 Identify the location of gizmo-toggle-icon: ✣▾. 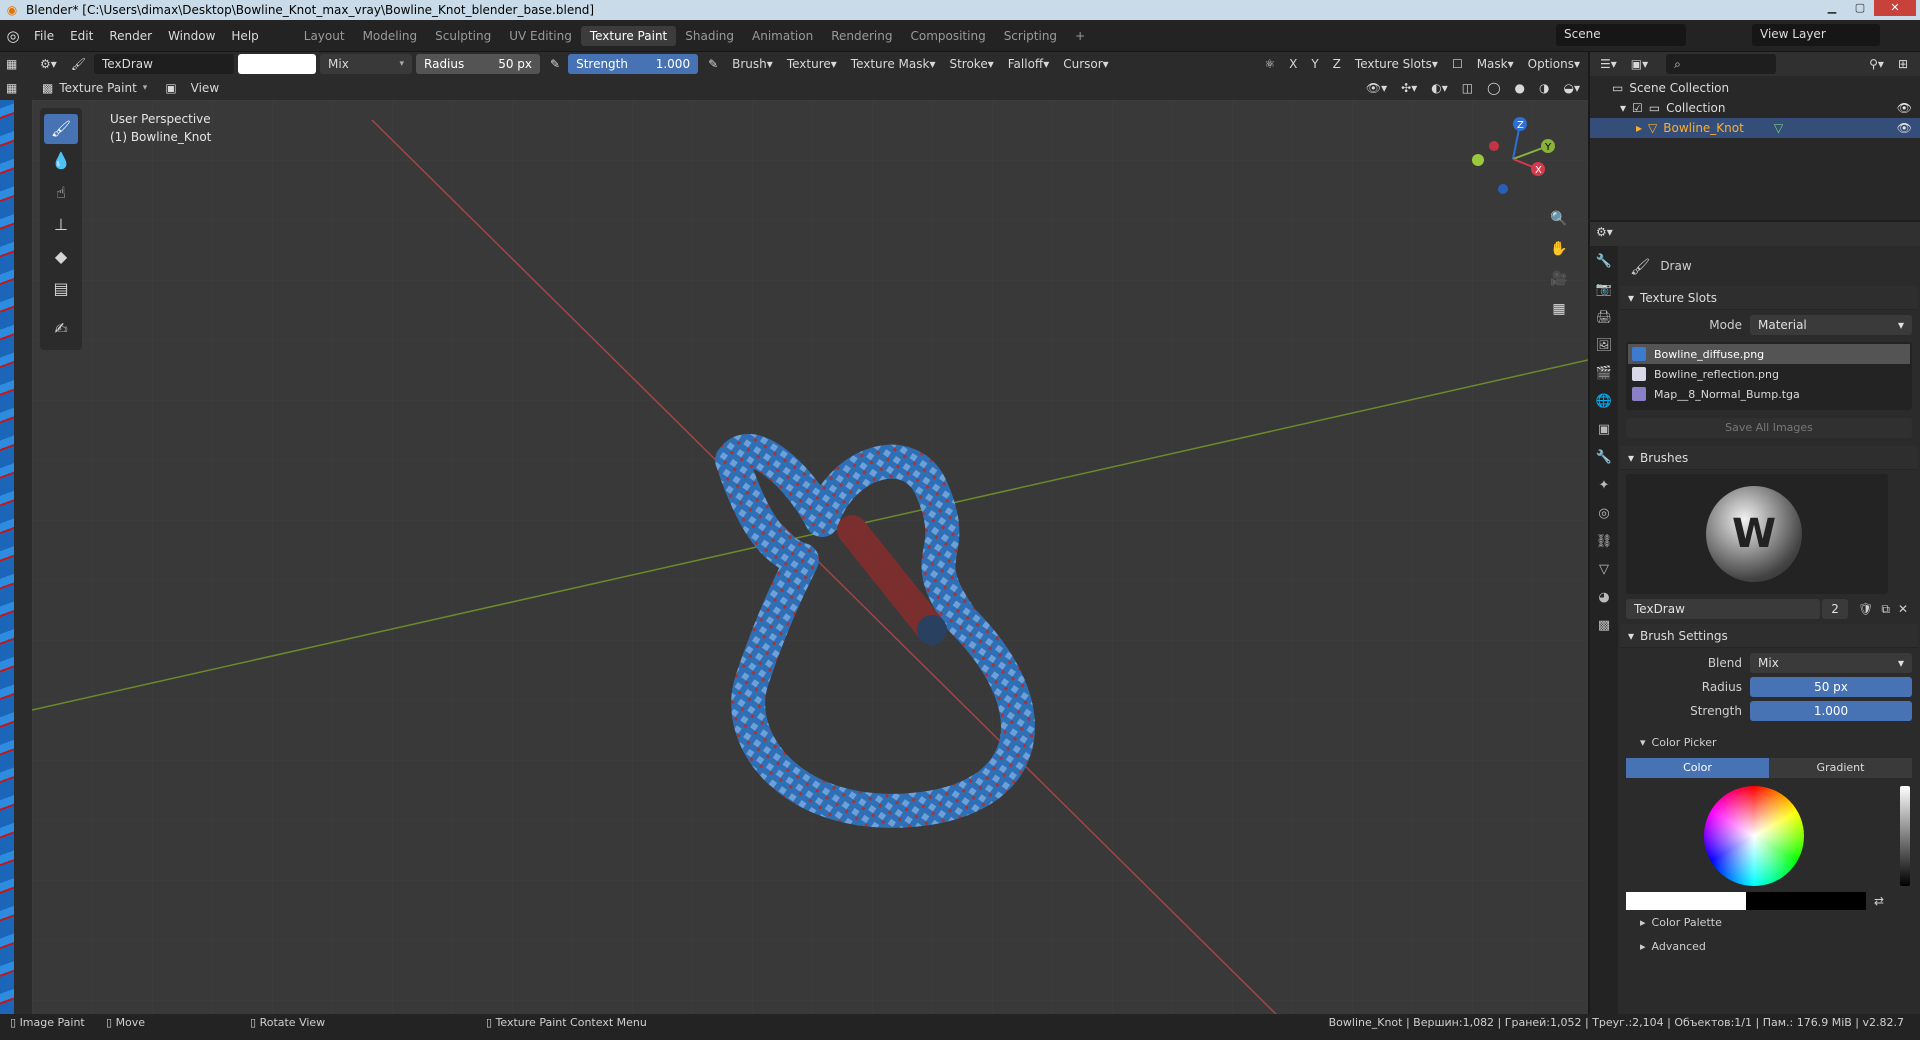
(1409, 88).